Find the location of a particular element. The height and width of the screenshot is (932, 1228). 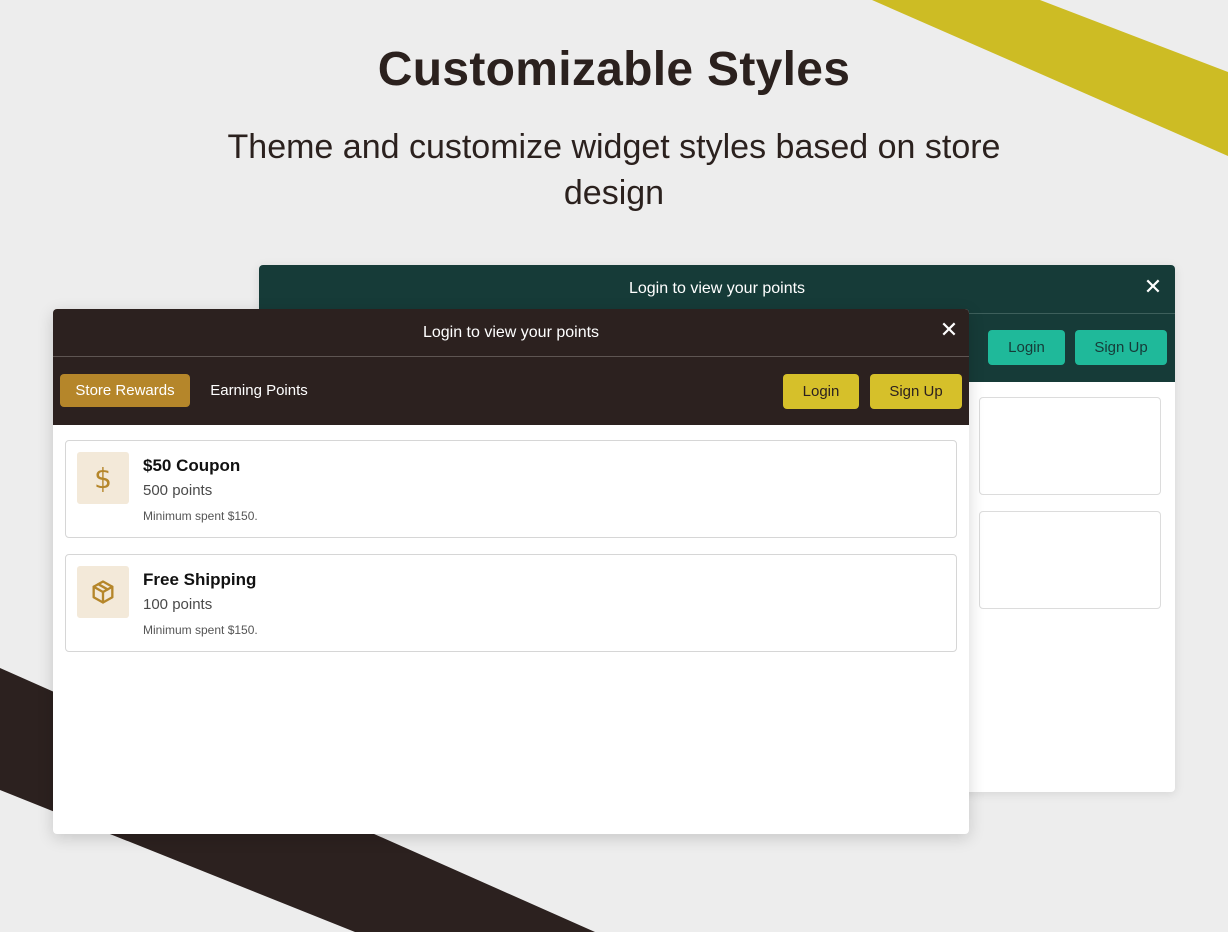

reward-points: 500 points is located at coordinates (178, 490).